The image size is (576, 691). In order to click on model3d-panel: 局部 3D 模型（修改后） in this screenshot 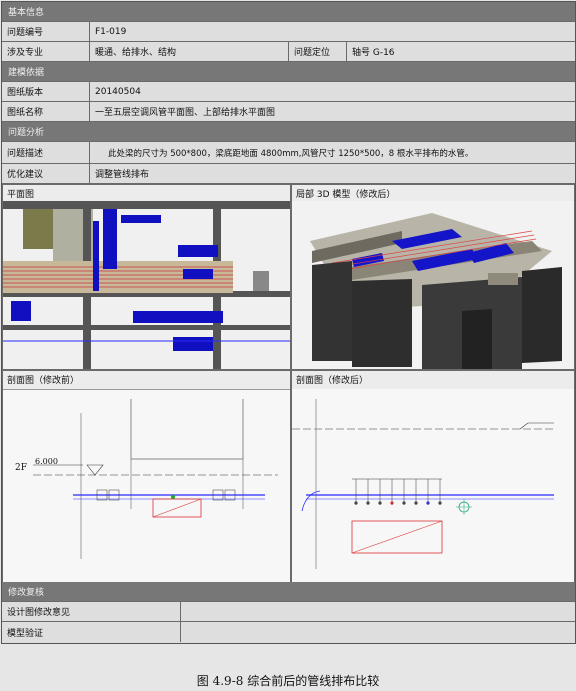, I will do `click(433, 277)`.